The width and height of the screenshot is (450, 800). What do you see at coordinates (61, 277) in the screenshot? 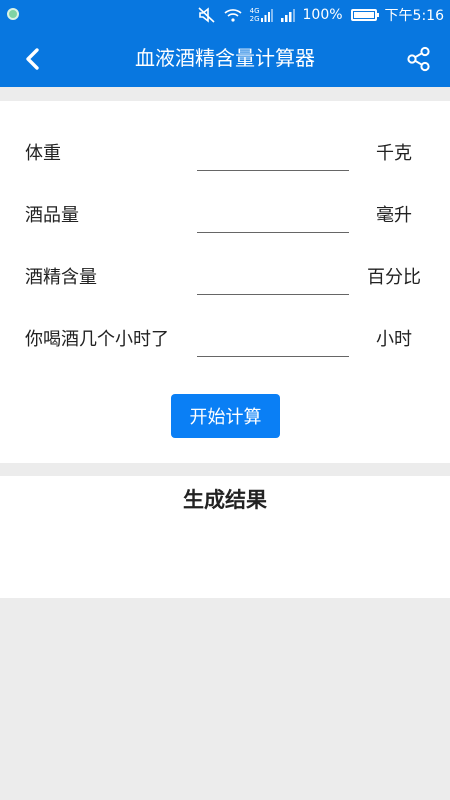
I see `alcohol-content-label: 酒精含量` at bounding box center [61, 277].